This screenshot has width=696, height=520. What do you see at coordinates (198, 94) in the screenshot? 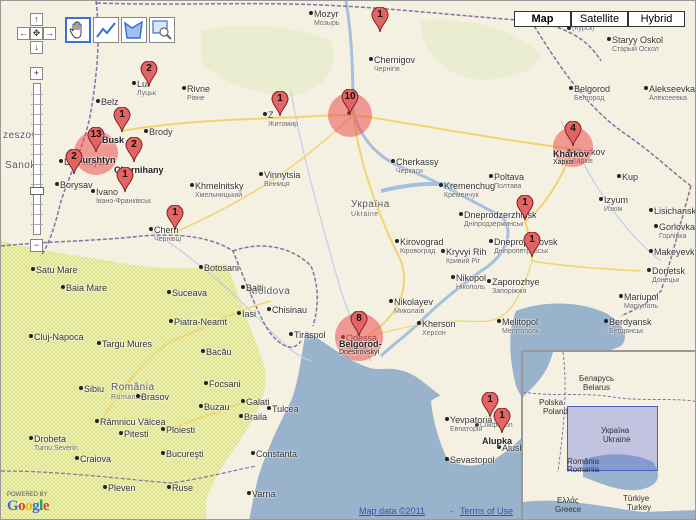
I see `city-label-rovny: Rivne Рівне` at bounding box center [198, 94].